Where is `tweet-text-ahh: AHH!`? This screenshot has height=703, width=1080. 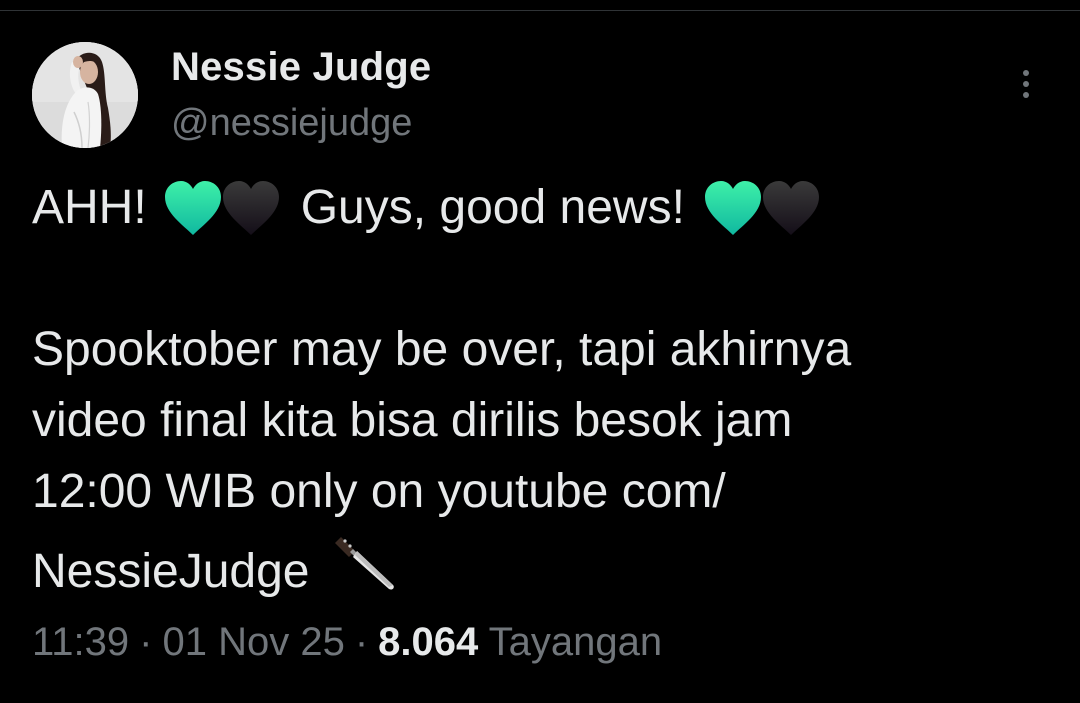
tweet-text-ahh: AHH! is located at coordinates (89, 207).